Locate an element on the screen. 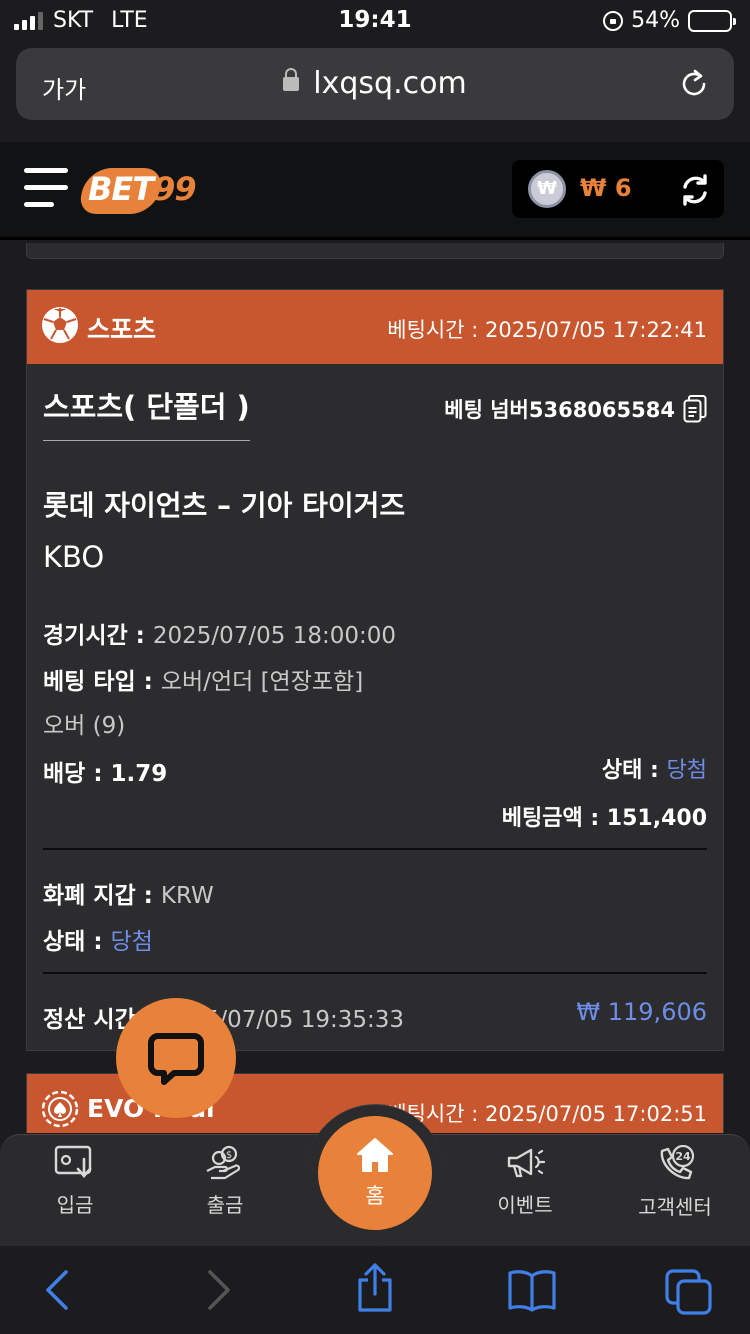 The image size is (750, 1334). share-icon is located at coordinates (375, 1288).